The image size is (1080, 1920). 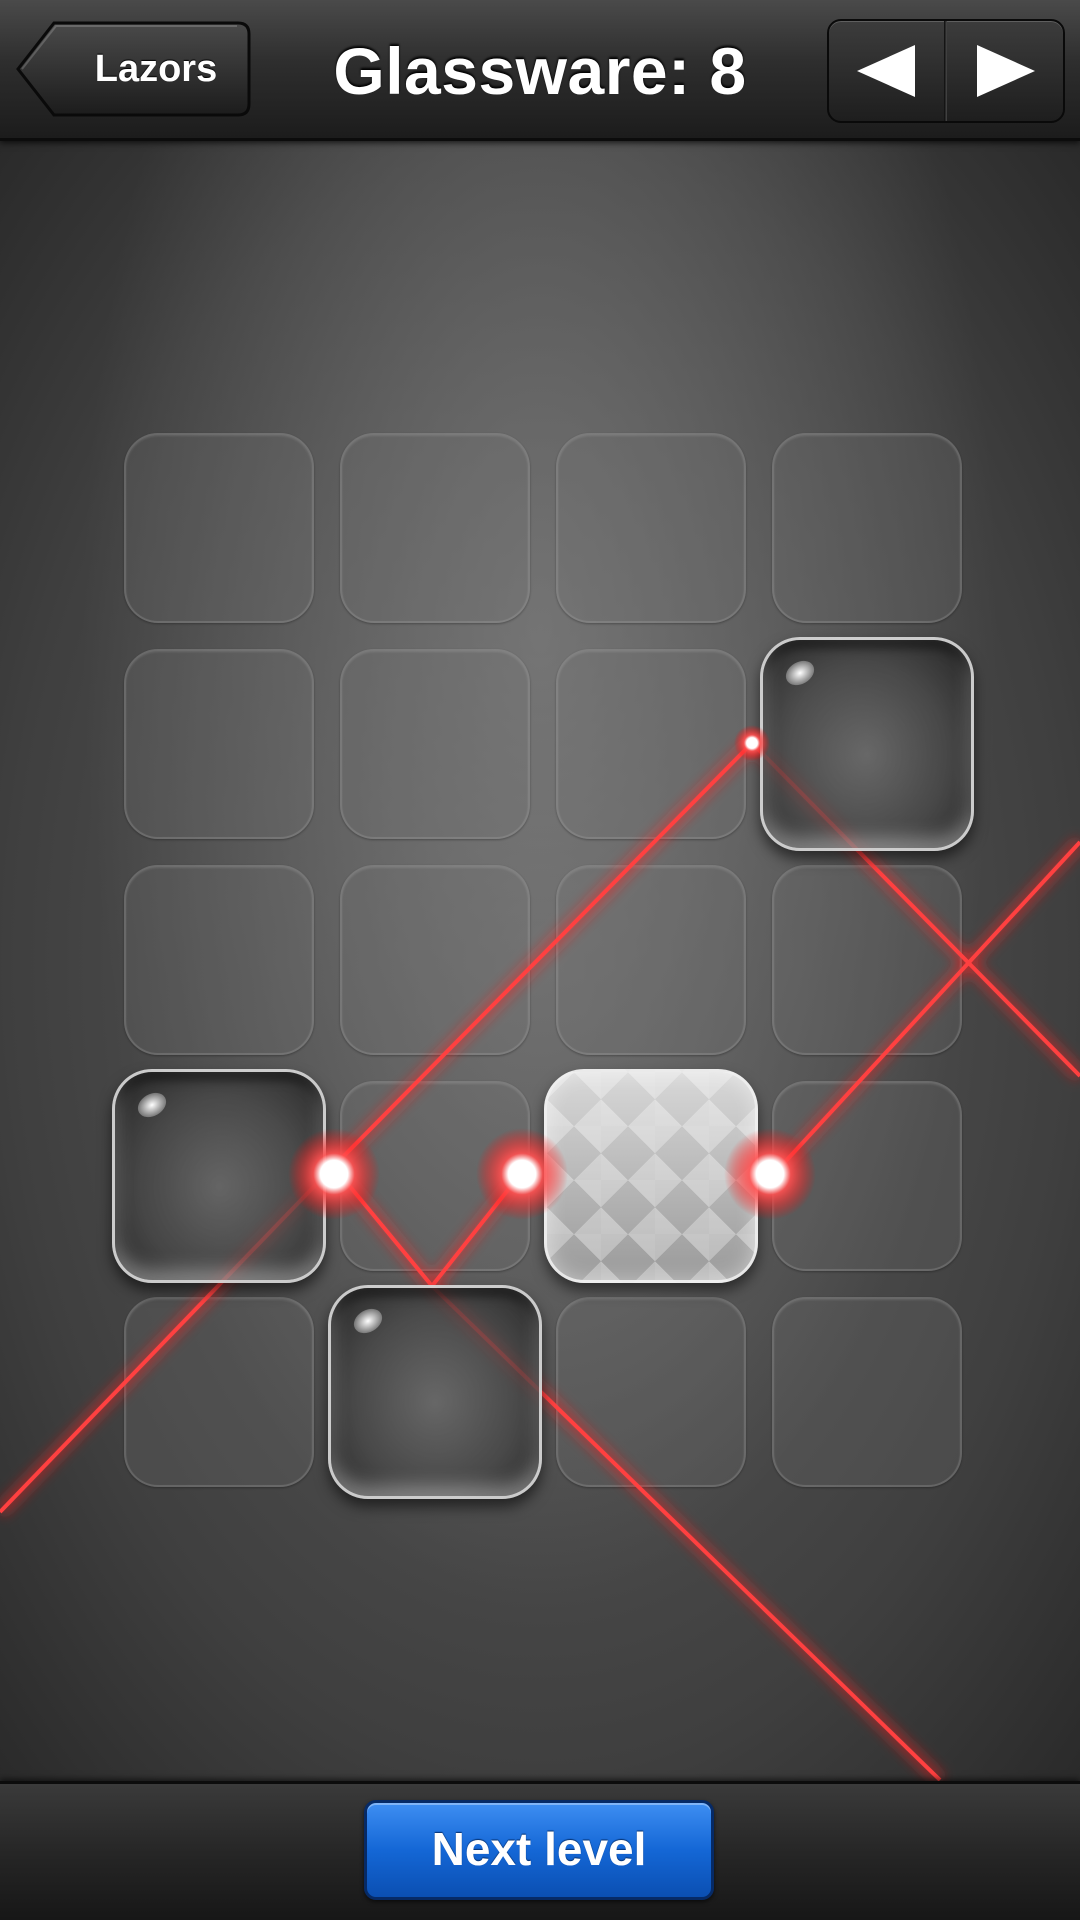 I want to click on bottom-bar: Next level, so click(x=540, y=1850).